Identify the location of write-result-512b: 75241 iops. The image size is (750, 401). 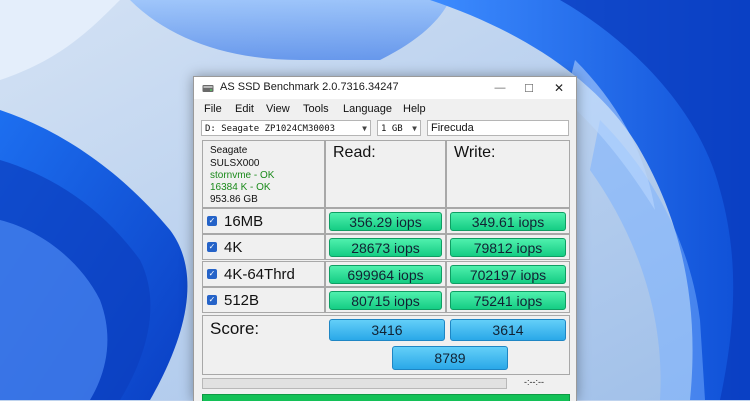
(508, 300).